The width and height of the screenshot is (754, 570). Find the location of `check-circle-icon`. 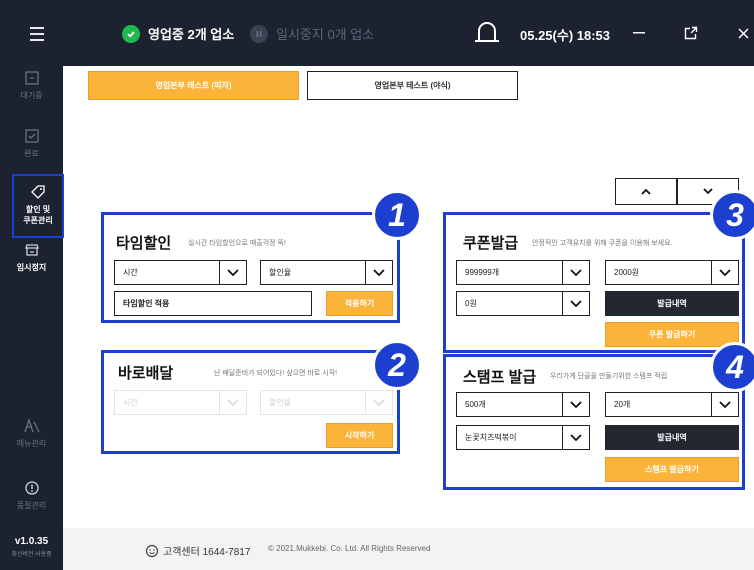

check-circle-icon is located at coordinates (131, 33).